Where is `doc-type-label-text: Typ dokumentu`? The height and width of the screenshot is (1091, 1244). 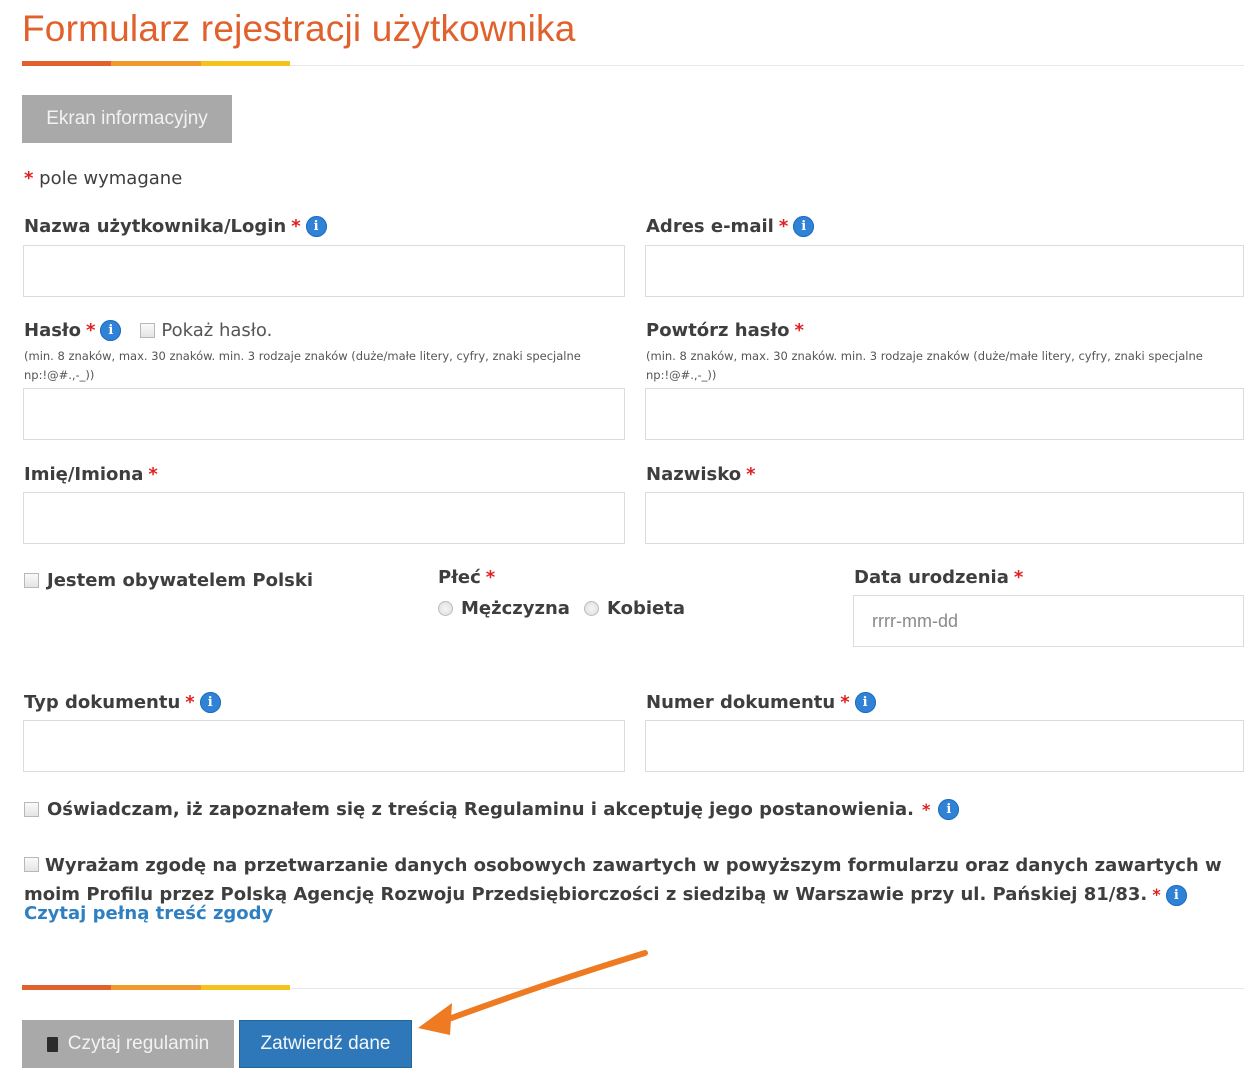 doc-type-label-text: Typ dokumentu is located at coordinates (102, 702).